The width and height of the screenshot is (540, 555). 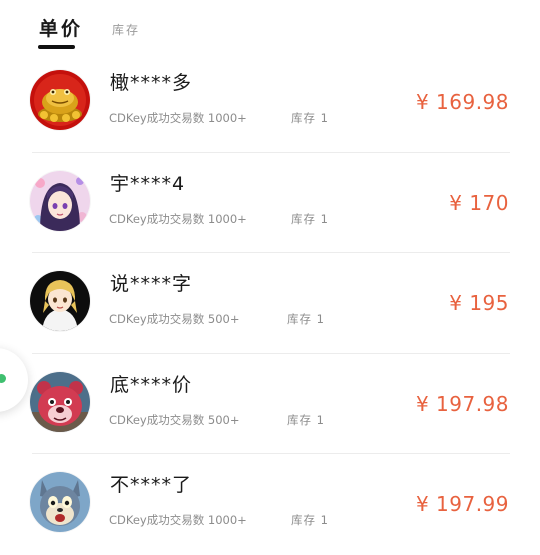 What do you see at coordinates (60, 301) in the screenshot?
I see `anime-character-avatar` at bounding box center [60, 301].